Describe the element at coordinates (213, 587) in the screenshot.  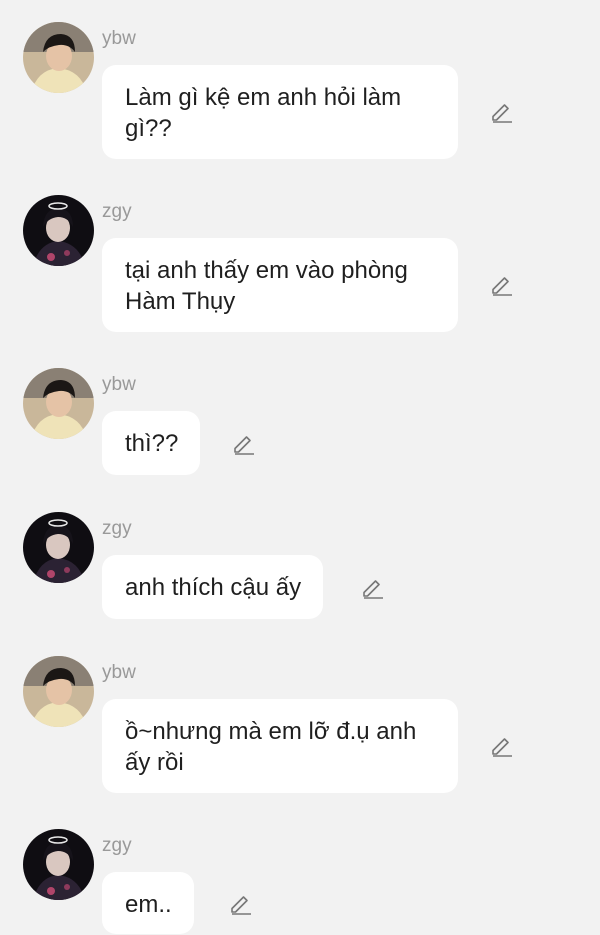
I see `message-bubble: anh thích cậu ấy` at that location.